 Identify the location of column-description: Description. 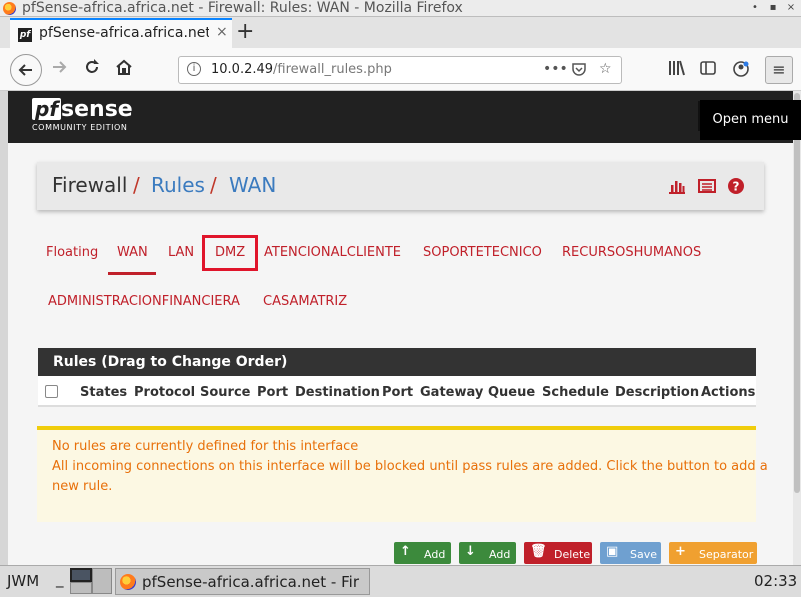
(657, 392).